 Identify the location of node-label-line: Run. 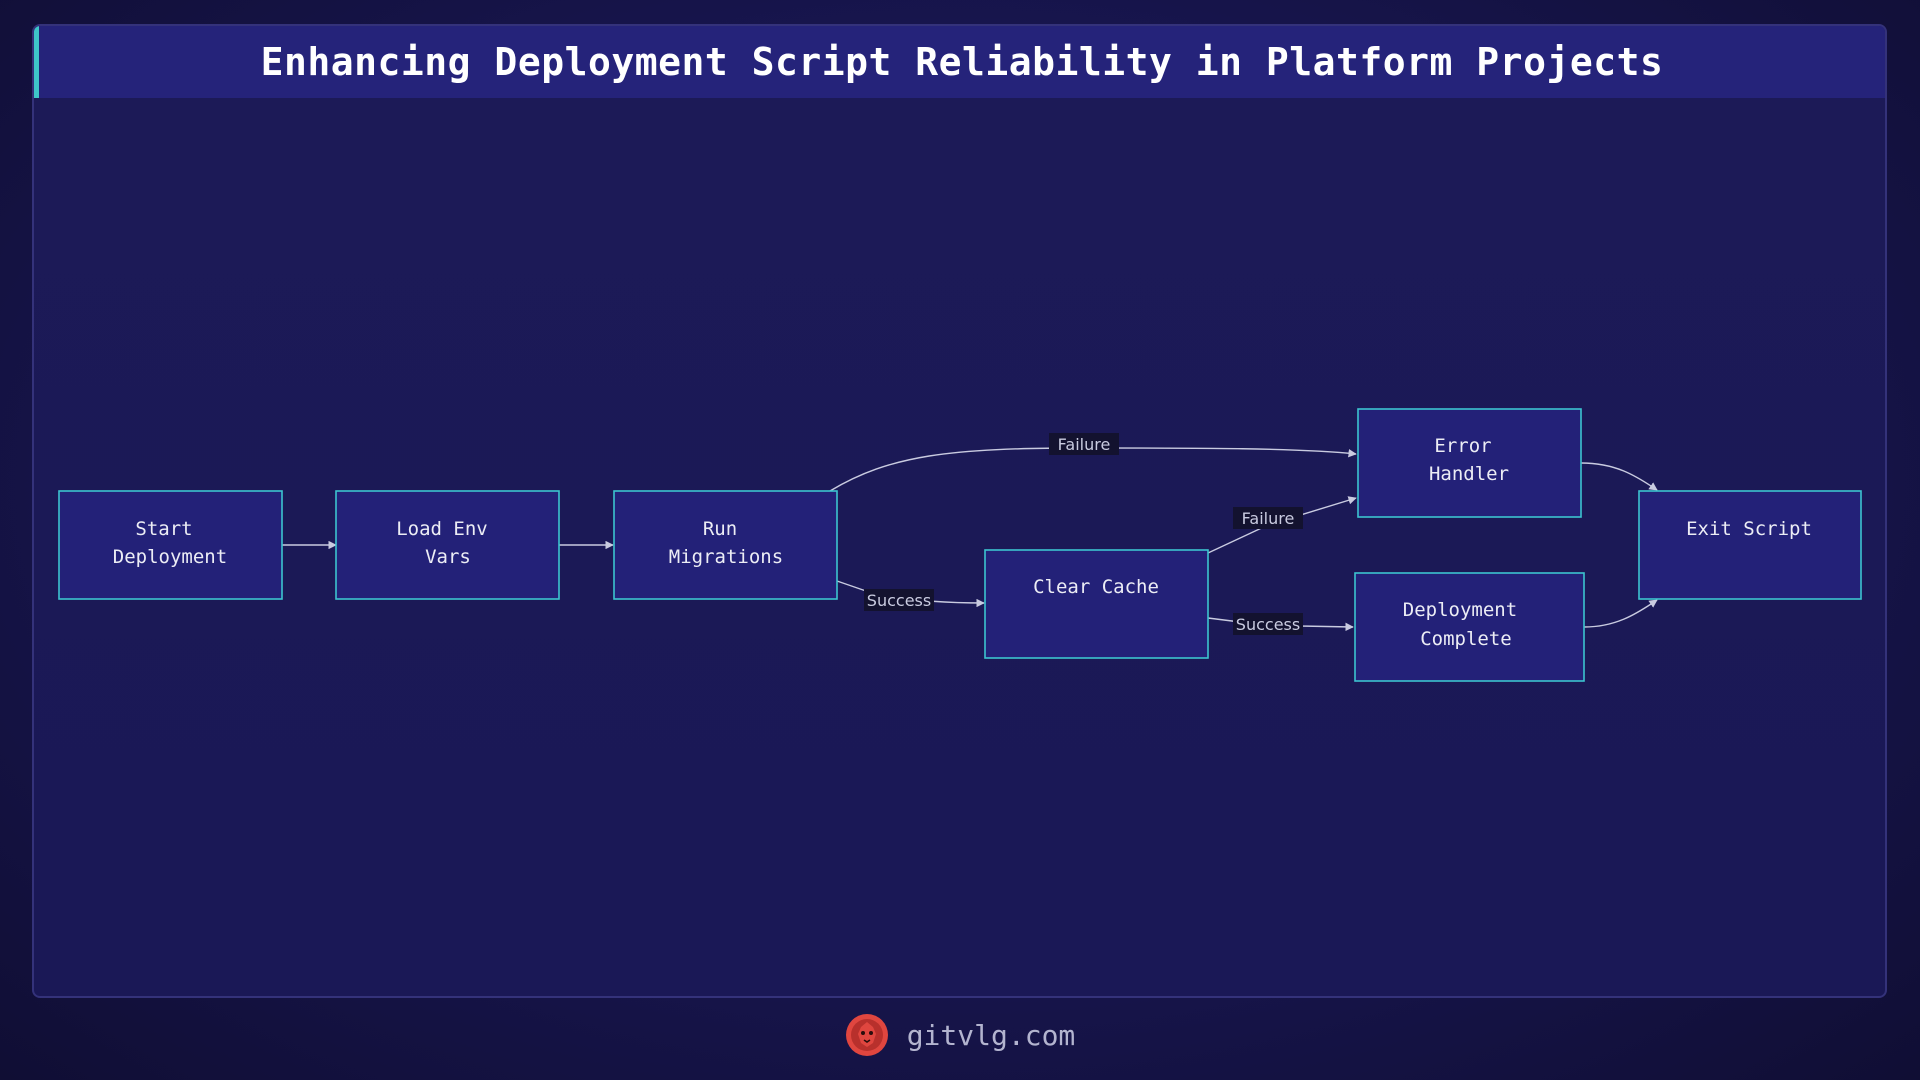
(720, 529).